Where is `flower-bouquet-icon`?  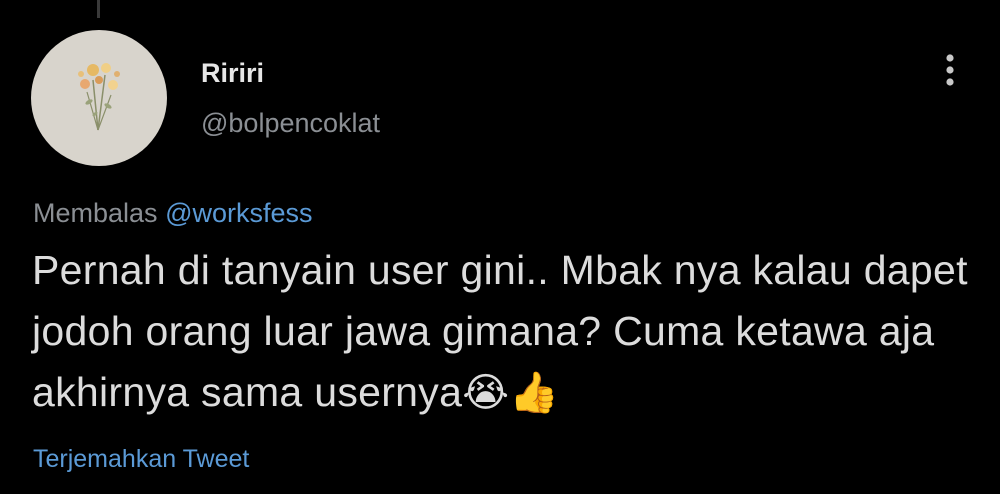
flower-bouquet-icon is located at coordinates (99, 97).